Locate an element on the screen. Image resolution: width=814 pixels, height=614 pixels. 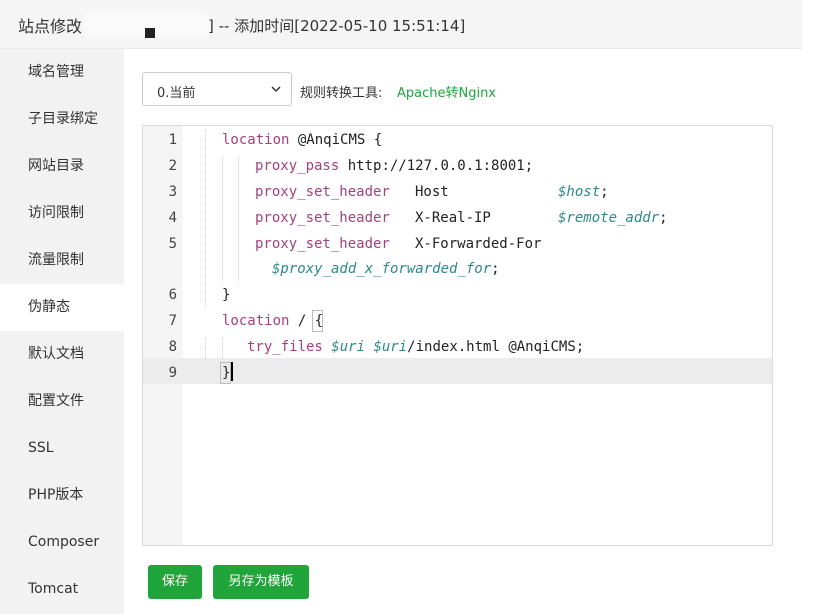
code-text: @AnqiCMS { is located at coordinates (336, 140).